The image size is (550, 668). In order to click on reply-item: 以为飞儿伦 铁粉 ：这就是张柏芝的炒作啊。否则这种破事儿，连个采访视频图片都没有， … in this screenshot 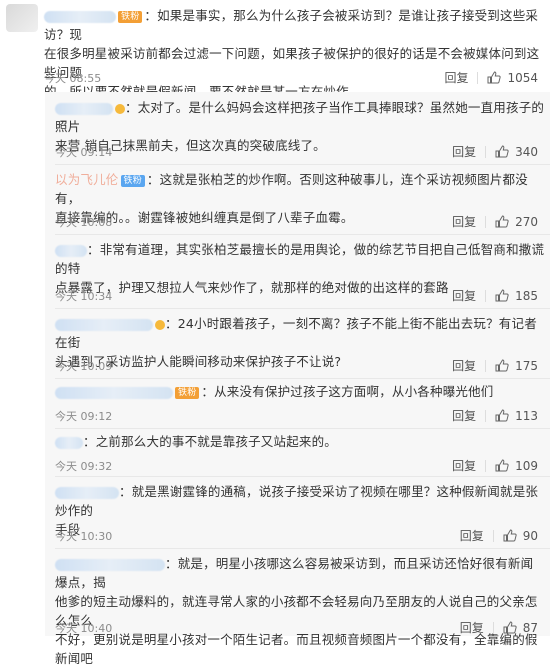, I will do `click(297, 199)`.